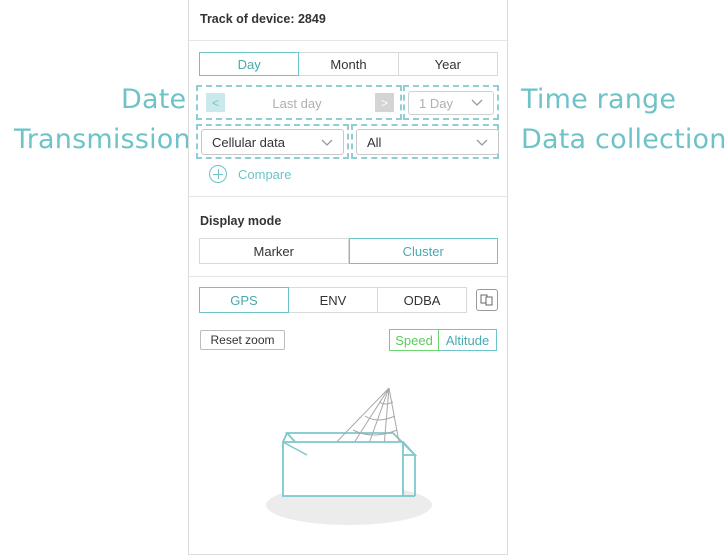 The width and height of the screenshot is (725, 557). Describe the element at coordinates (436, 103) in the screenshot. I see `time-range-value: 1 Day` at that location.